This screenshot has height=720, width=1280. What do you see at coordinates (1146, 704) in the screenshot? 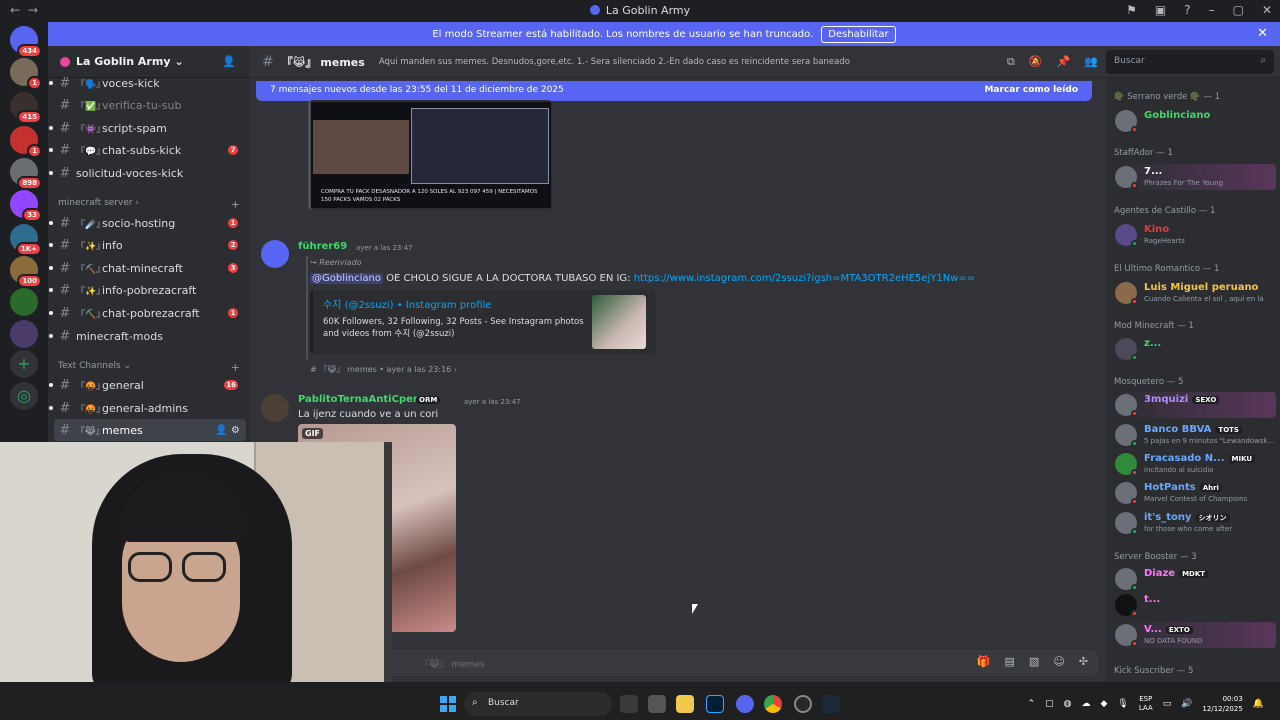
I see `language-indicator: ESP LAA` at bounding box center [1146, 704].